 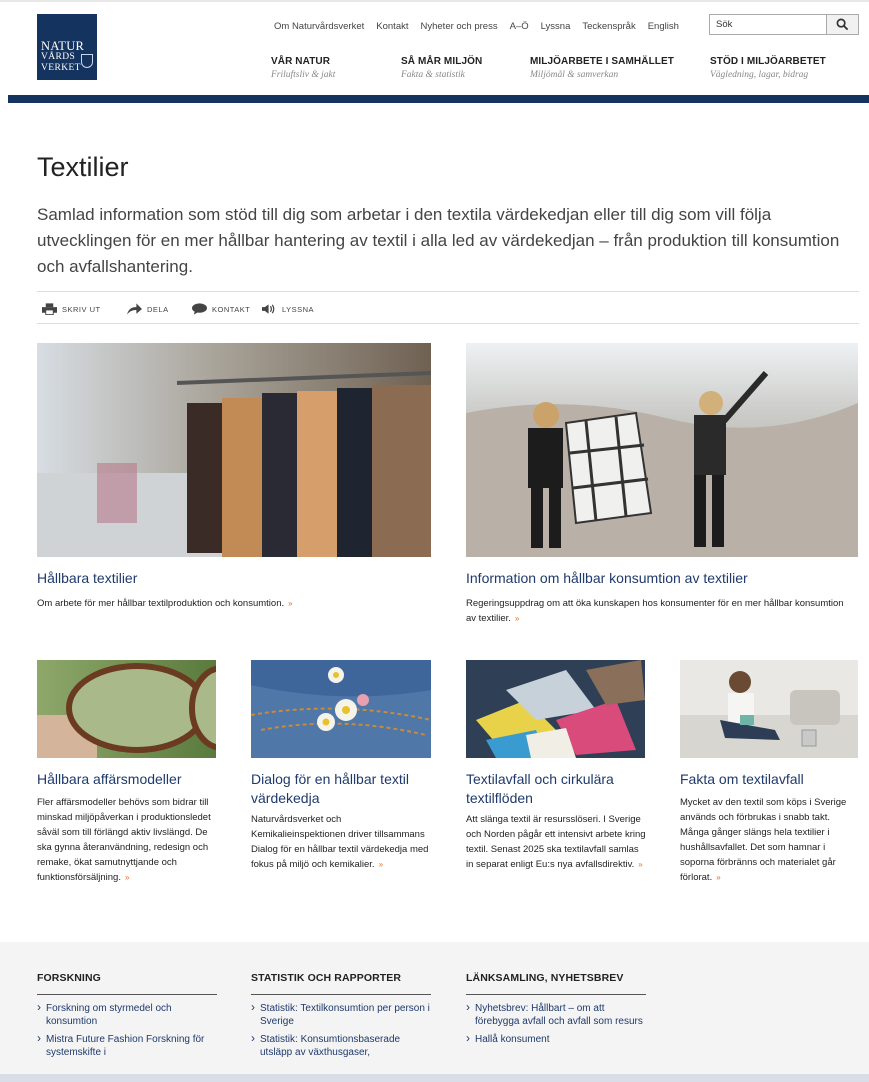 What do you see at coordinates (662, 450) in the screenshot?
I see `card-image-women-blanket` at bounding box center [662, 450].